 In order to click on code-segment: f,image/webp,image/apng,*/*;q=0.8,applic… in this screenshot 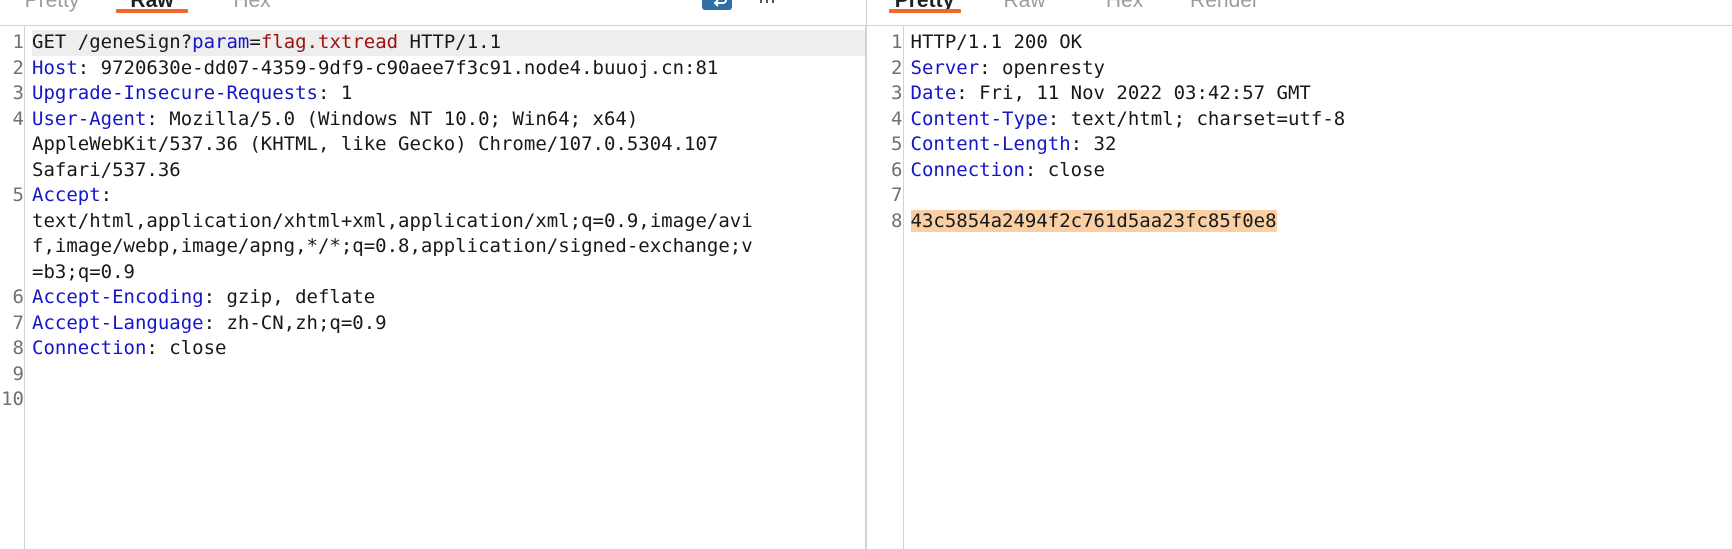, I will do `click(392, 246)`.